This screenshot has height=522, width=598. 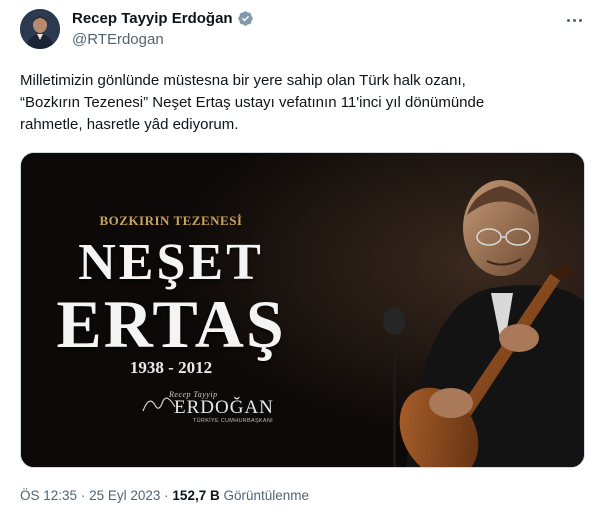 What do you see at coordinates (129, 124) in the screenshot?
I see `tweet-text-line: rahmetle, hasretle yâd ediyorum.` at bounding box center [129, 124].